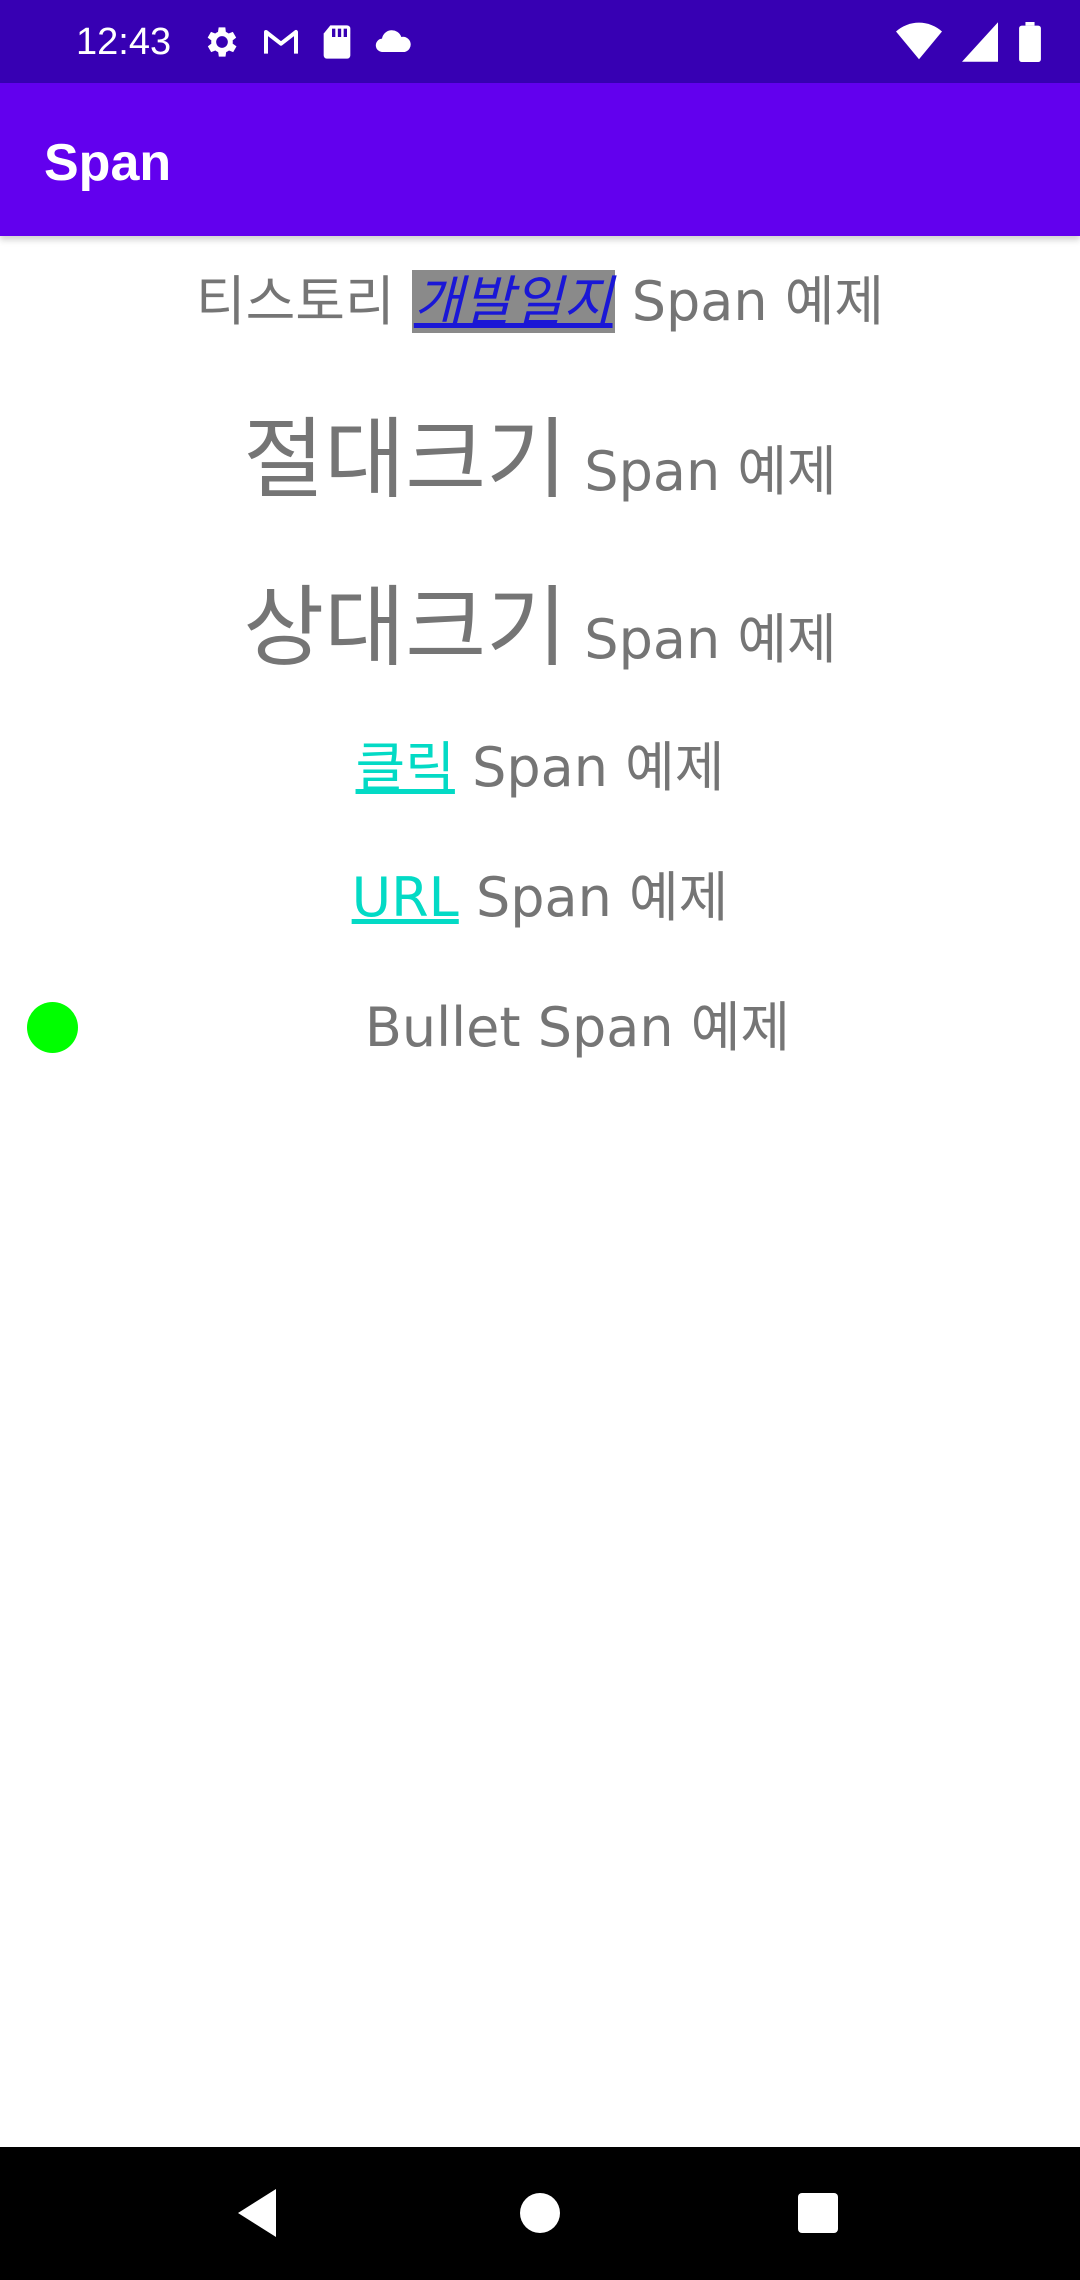 The width and height of the screenshot is (1080, 2280). I want to click on row2-suffix: Span 예제, so click(702, 471).